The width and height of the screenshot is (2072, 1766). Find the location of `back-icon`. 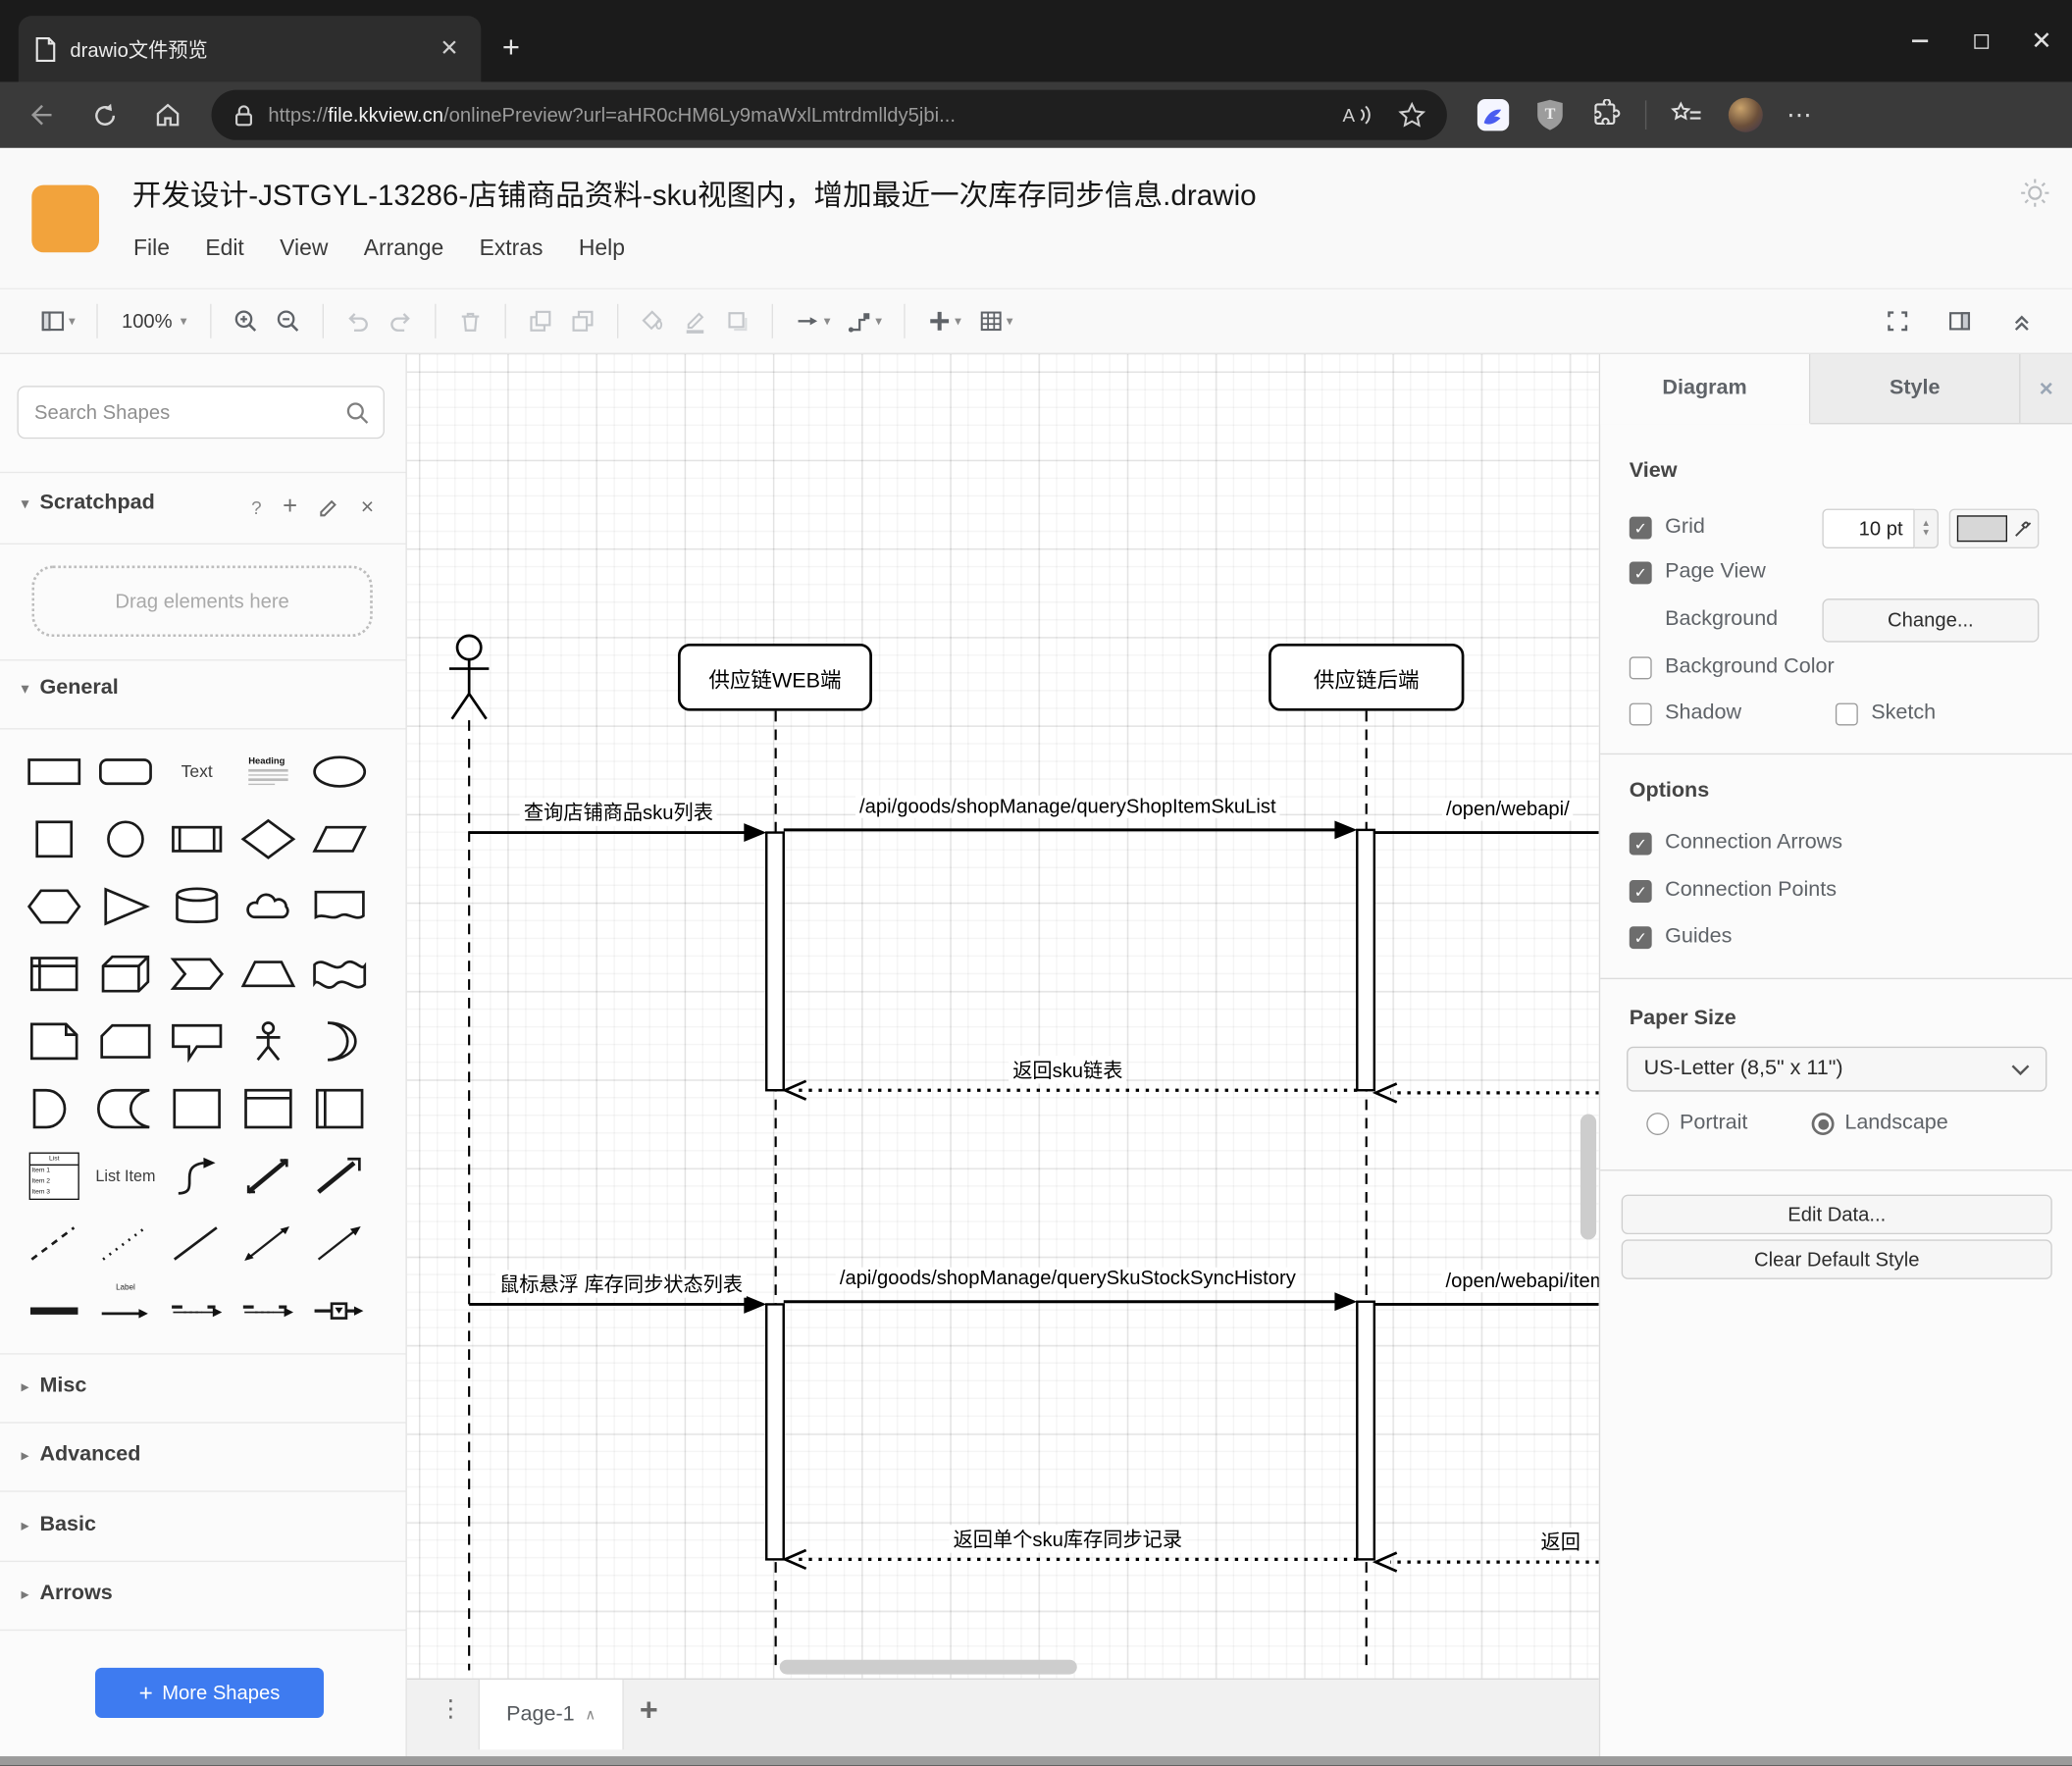

back-icon is located at coordinates (41, 114).